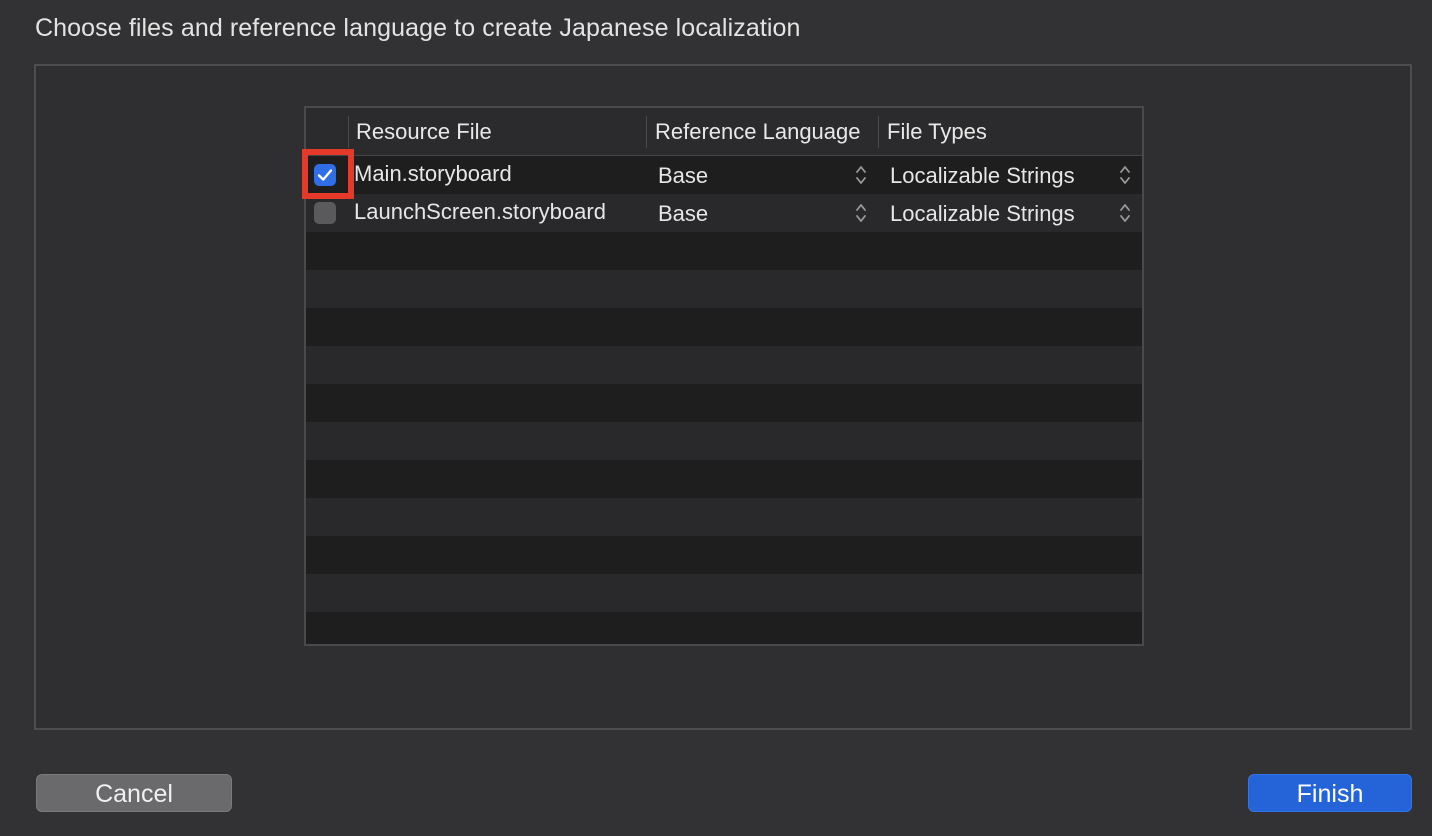 The width and height of the screenshot is (1432, 836). I want to click on checkmark-icon, so click(325, 175).